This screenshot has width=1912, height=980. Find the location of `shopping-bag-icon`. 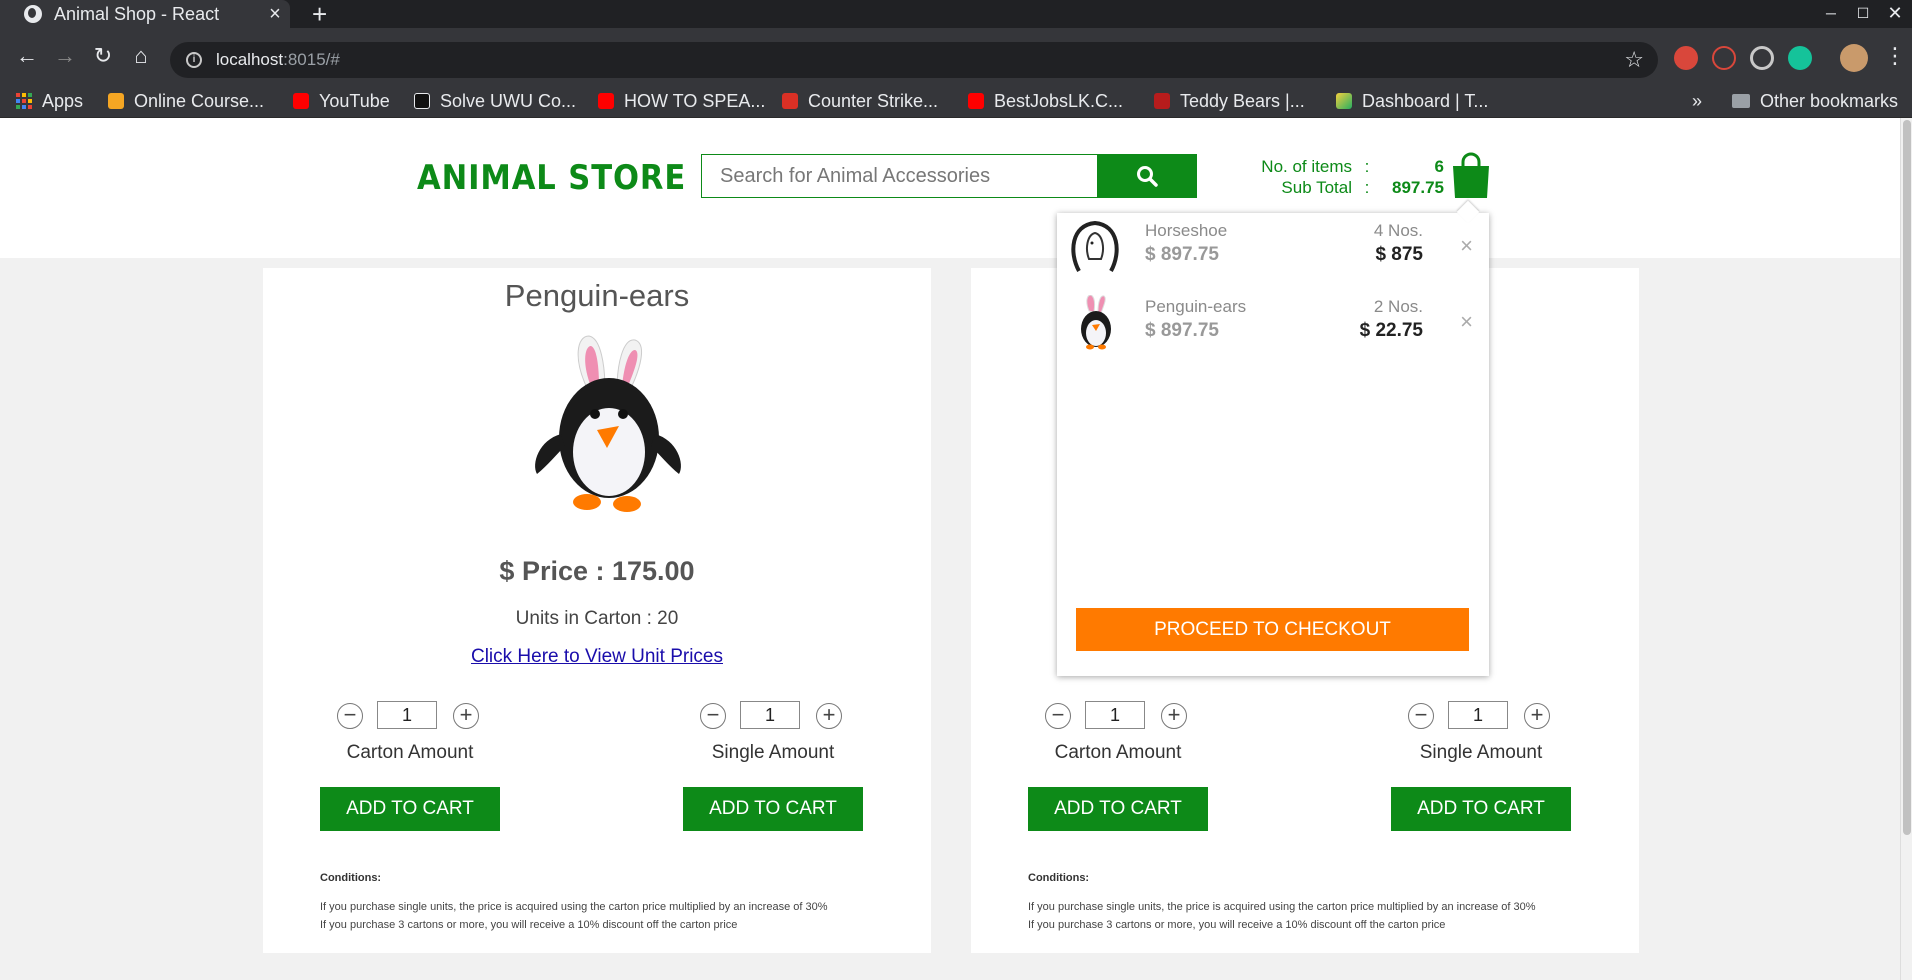

shopping-bag-icon is located at coordinates (1471, 176).